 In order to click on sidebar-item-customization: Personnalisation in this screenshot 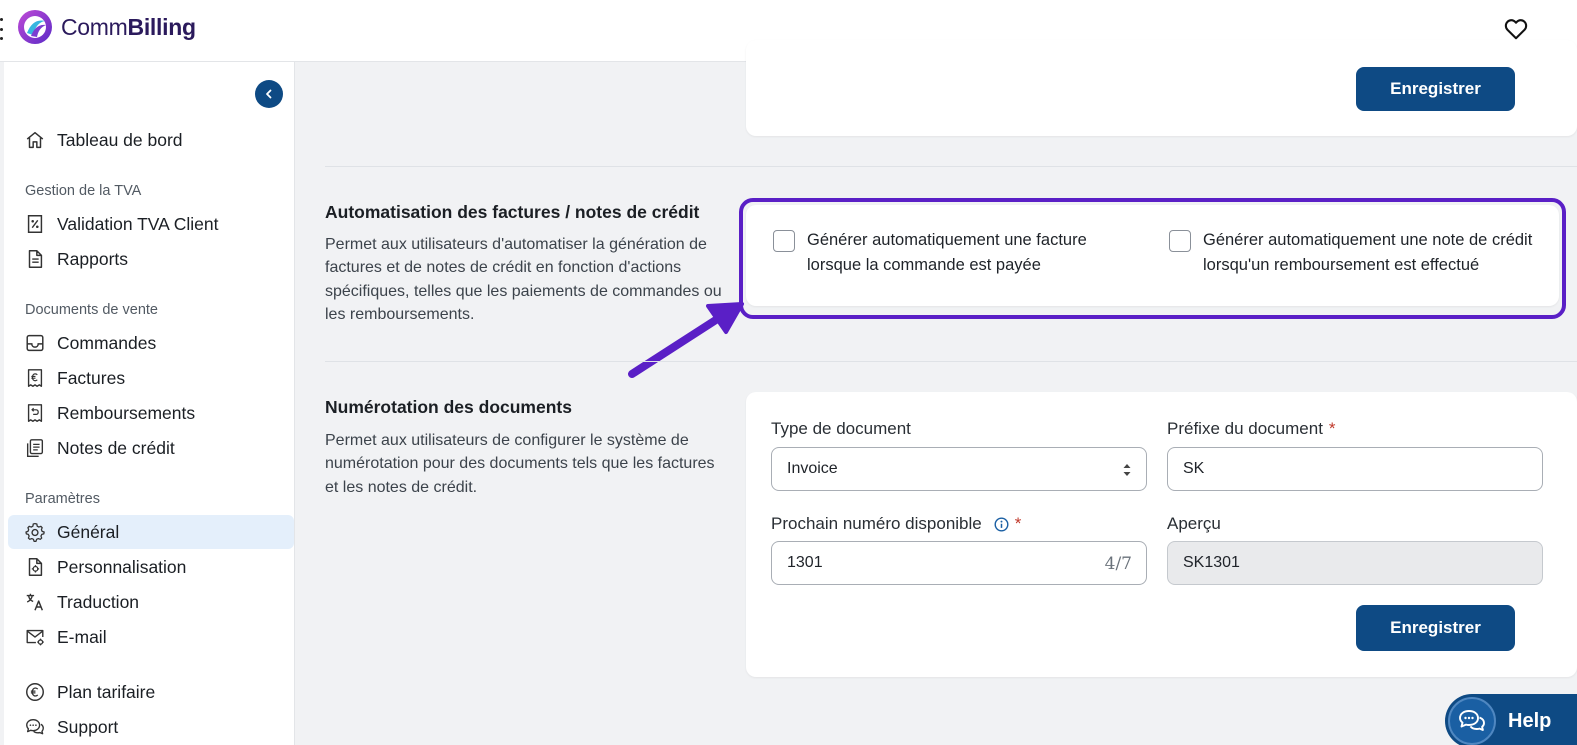, I will do `click(151, 567)`.